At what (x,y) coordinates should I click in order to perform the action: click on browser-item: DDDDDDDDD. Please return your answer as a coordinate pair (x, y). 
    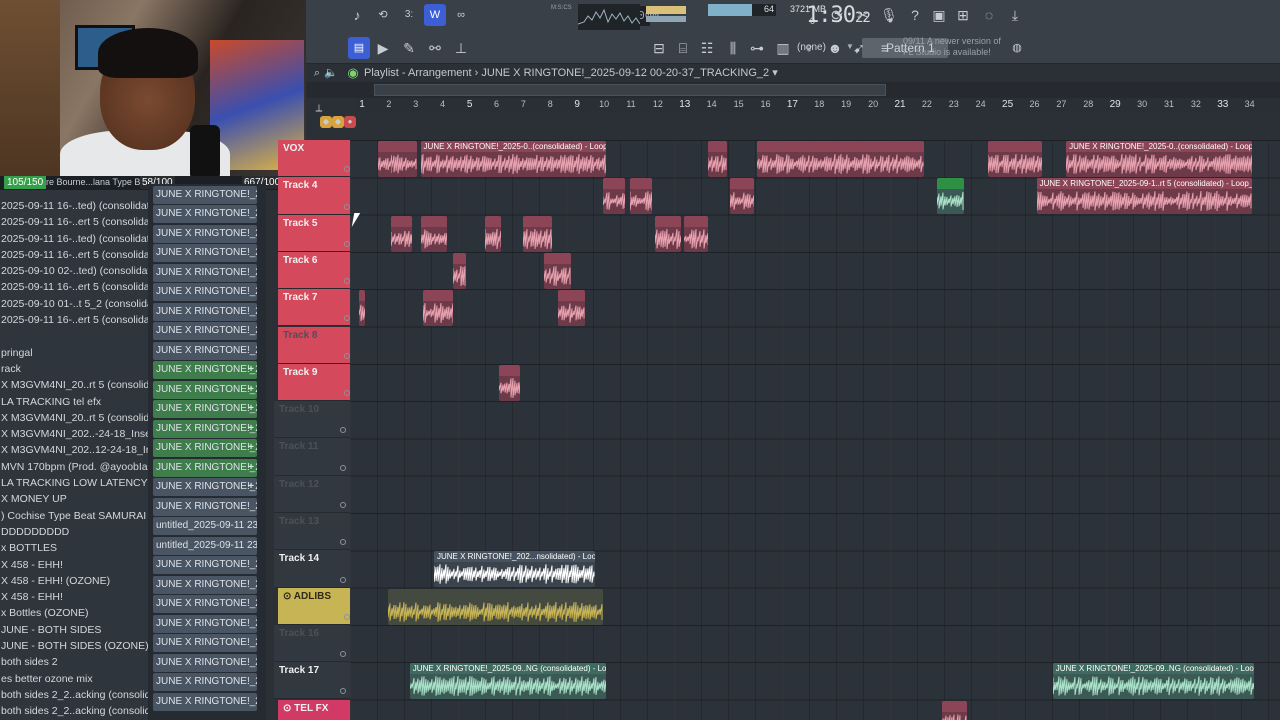
    Looking at the image, I should click on (74, 532).